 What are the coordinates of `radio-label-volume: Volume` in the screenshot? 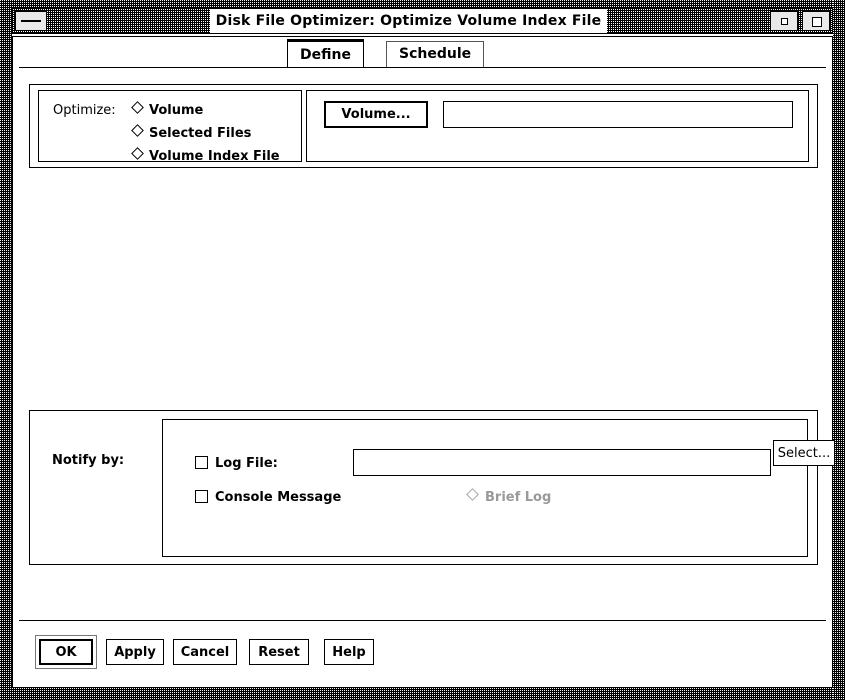 It's located at (176, 110).